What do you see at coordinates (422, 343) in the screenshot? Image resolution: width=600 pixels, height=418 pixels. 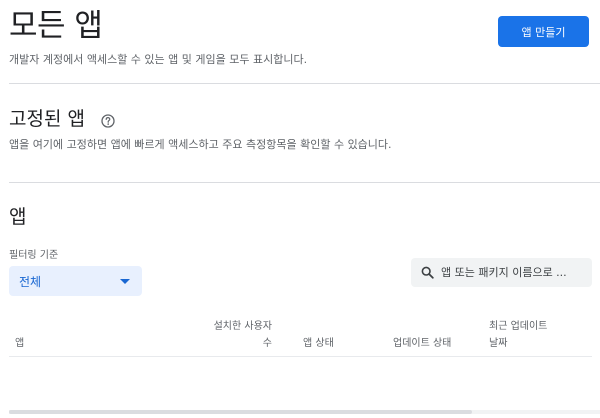 I see `column-header-update-status: 업데이트 상태` at bounding box center [422, 343].